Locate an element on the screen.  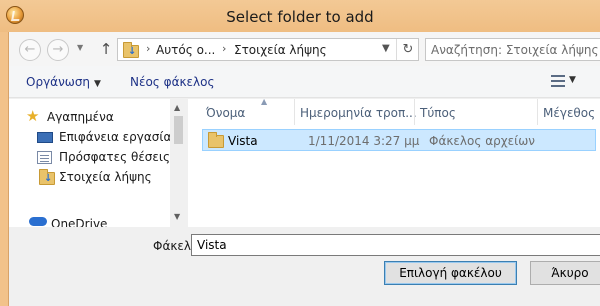
forward-button: → is located at coordinates (58, 50).